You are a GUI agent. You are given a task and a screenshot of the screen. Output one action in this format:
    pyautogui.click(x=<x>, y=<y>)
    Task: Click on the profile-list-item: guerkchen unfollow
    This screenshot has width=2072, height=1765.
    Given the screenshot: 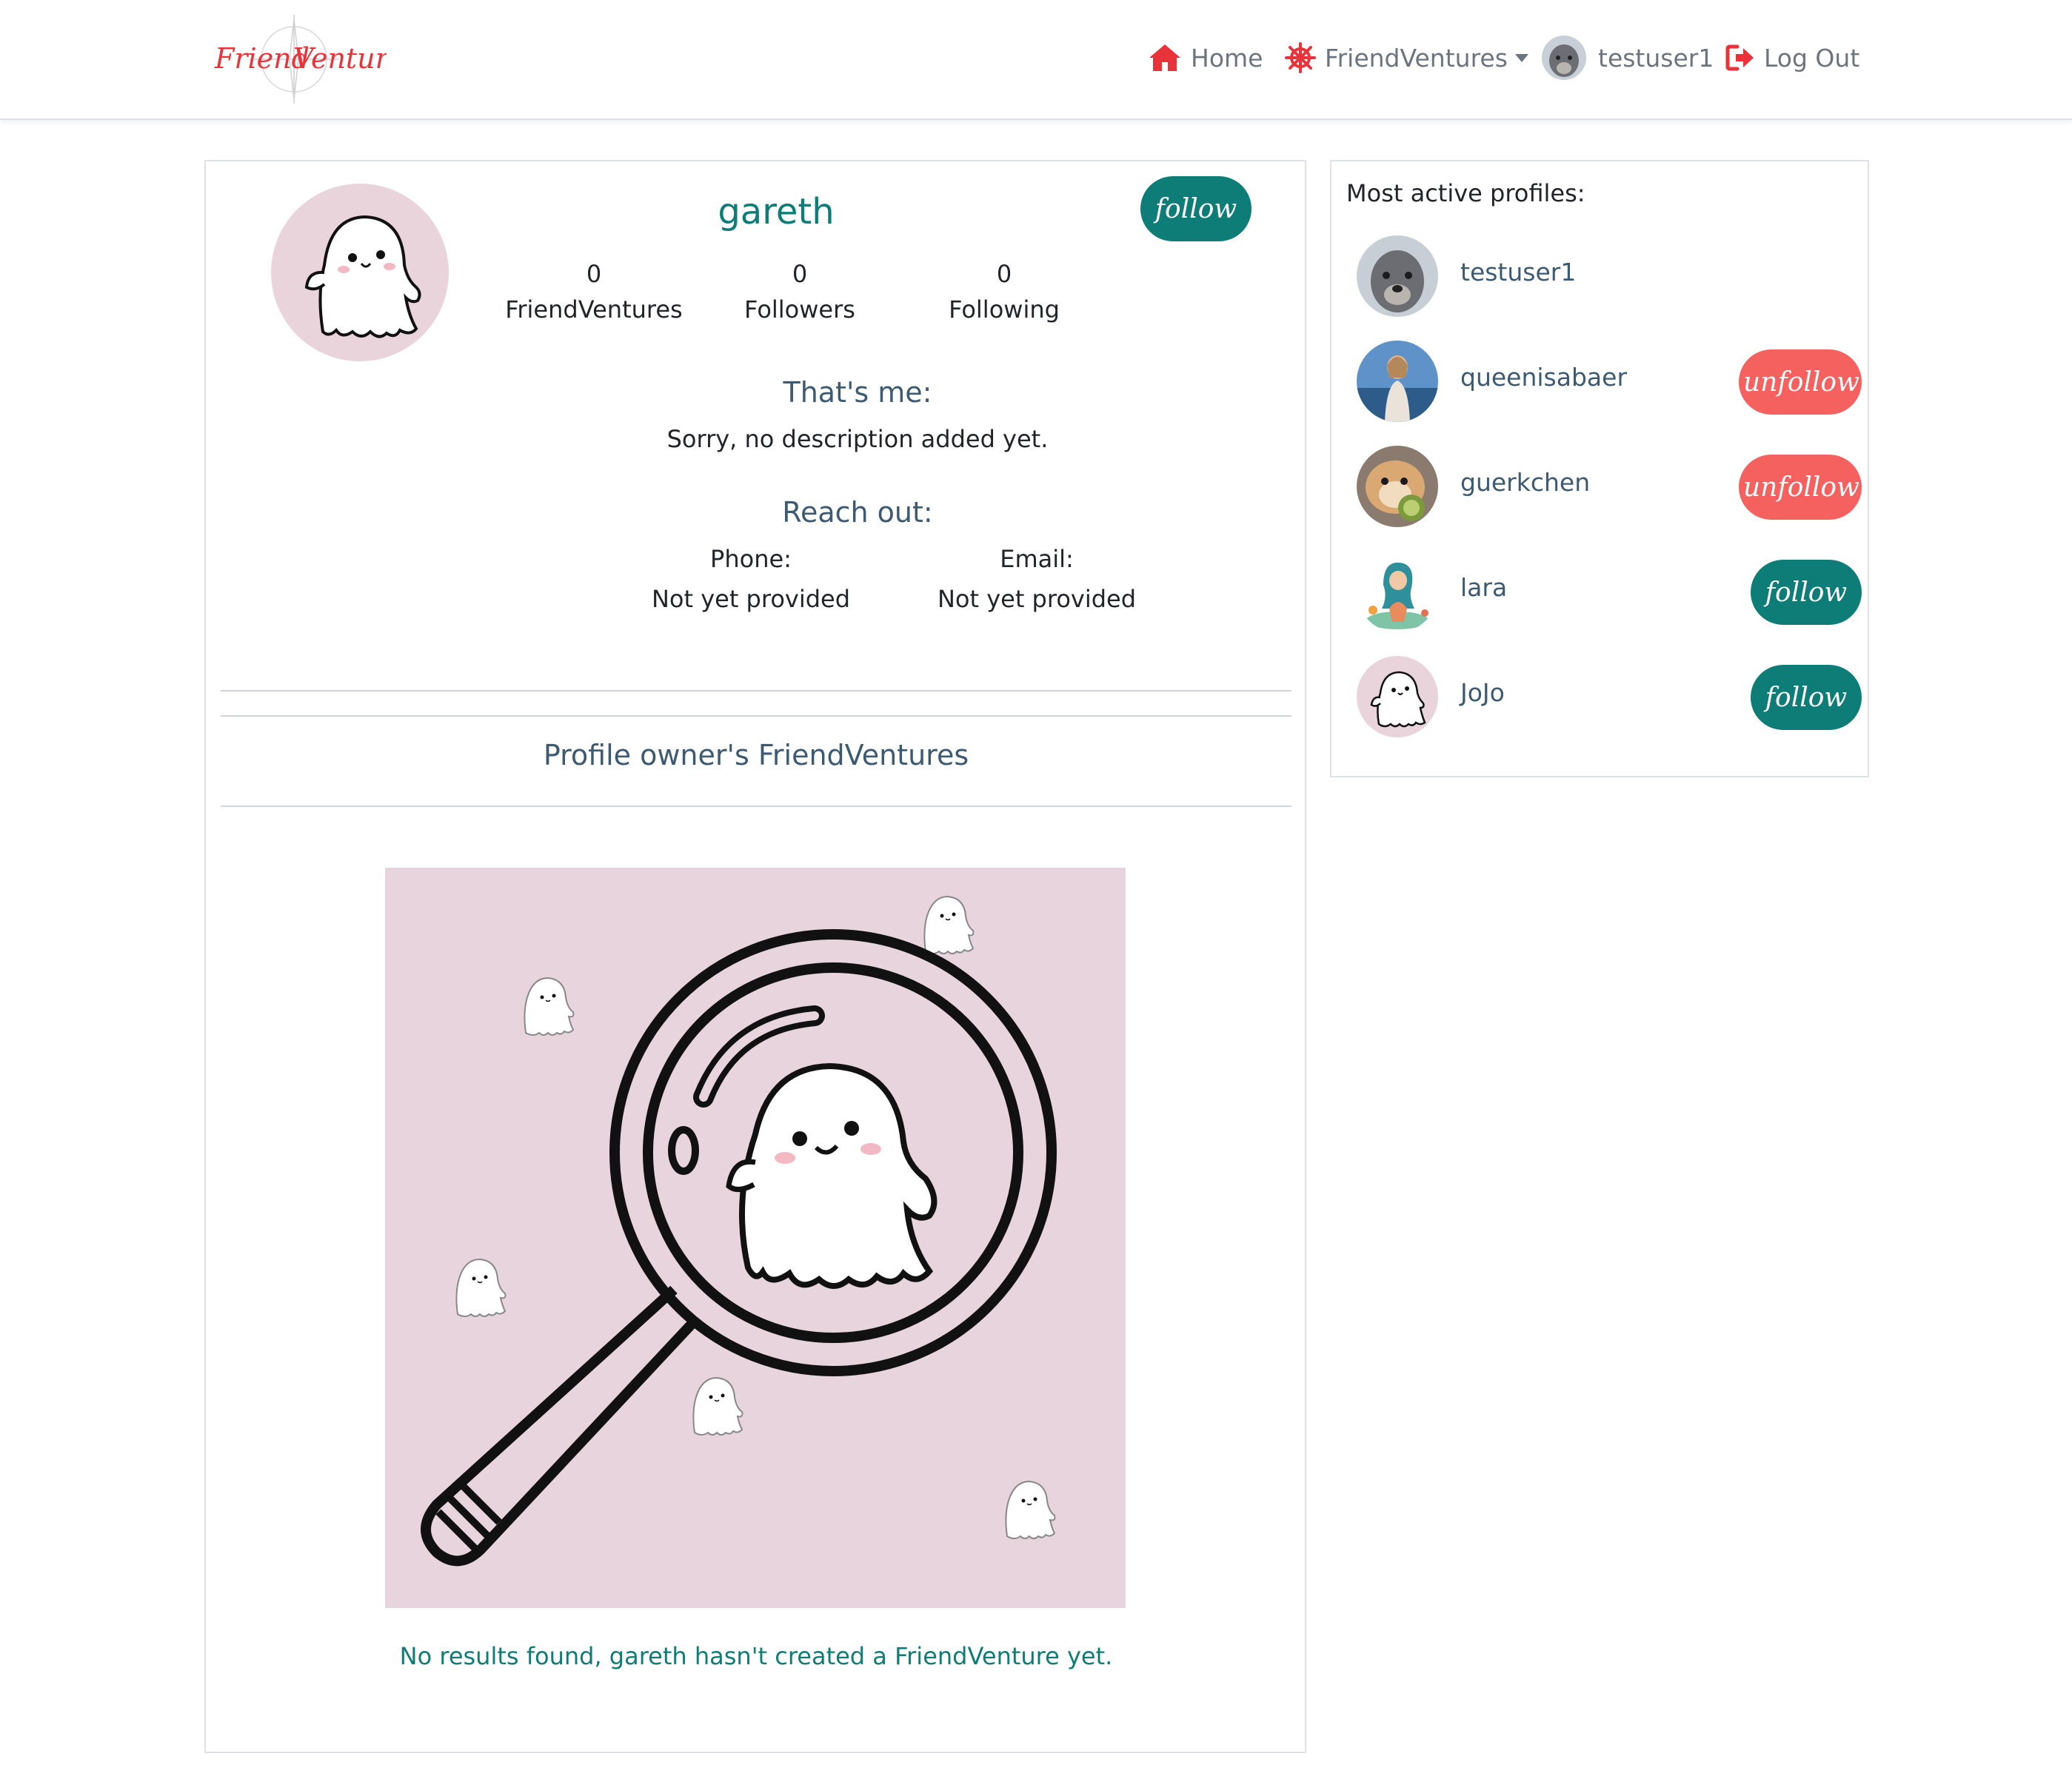 What is the action you would take?
    pyautogui.click(x=1609, y=487)
    